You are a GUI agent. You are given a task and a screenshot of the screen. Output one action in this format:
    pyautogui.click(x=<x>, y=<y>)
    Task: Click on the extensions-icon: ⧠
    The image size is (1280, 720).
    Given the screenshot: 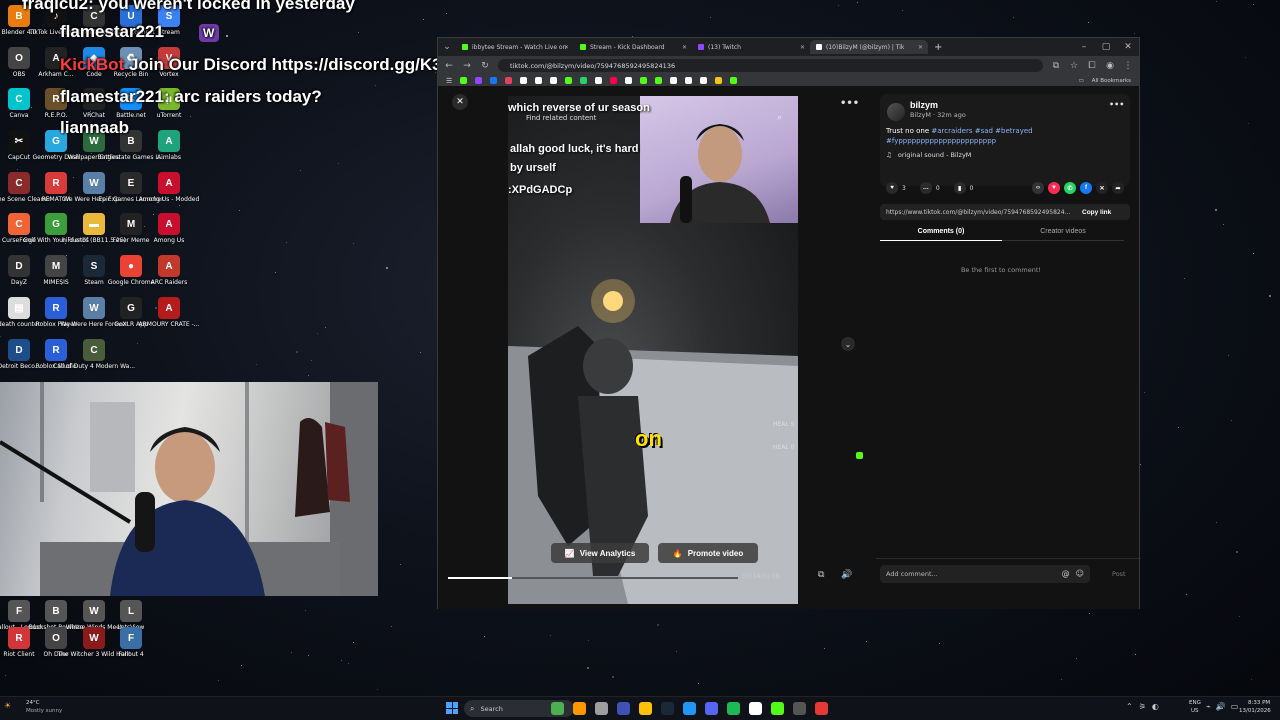 What is the action you would take?
    pyautogui.click(x=1092, y=66)
    